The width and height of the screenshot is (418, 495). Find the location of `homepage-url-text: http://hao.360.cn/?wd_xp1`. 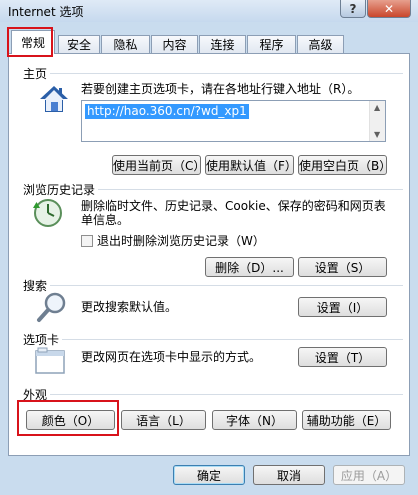

homepage-url-text: http://hao.360.cn/?wd_xp1 is located at coordinates (167, 111).